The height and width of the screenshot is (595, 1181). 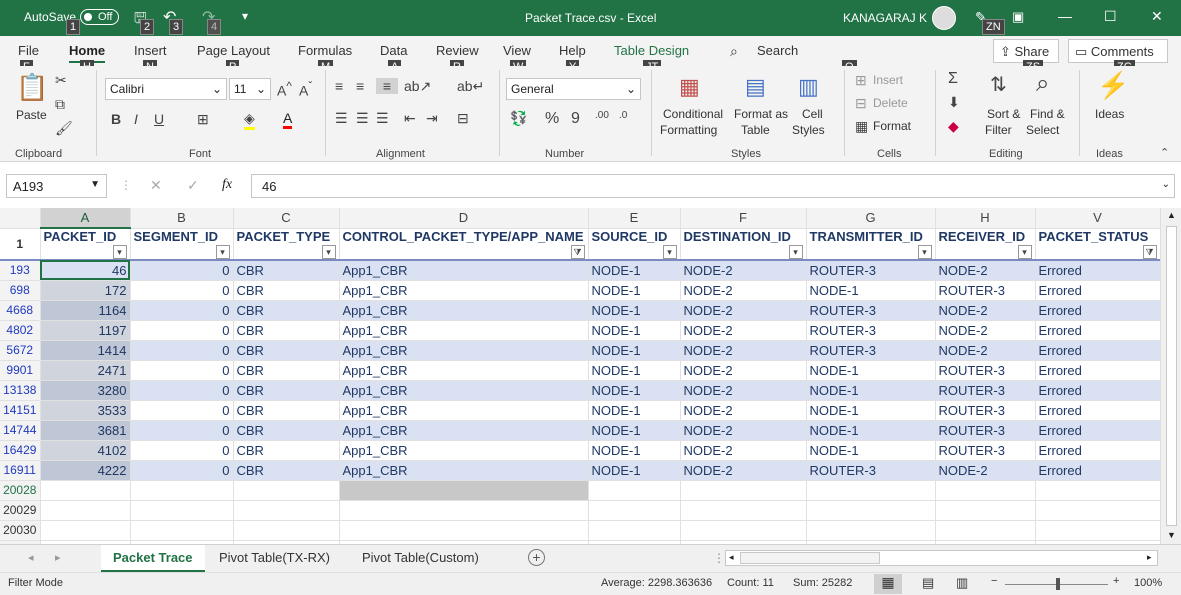 I want to click on font-color-icon: A, so click(x=288, y=119).